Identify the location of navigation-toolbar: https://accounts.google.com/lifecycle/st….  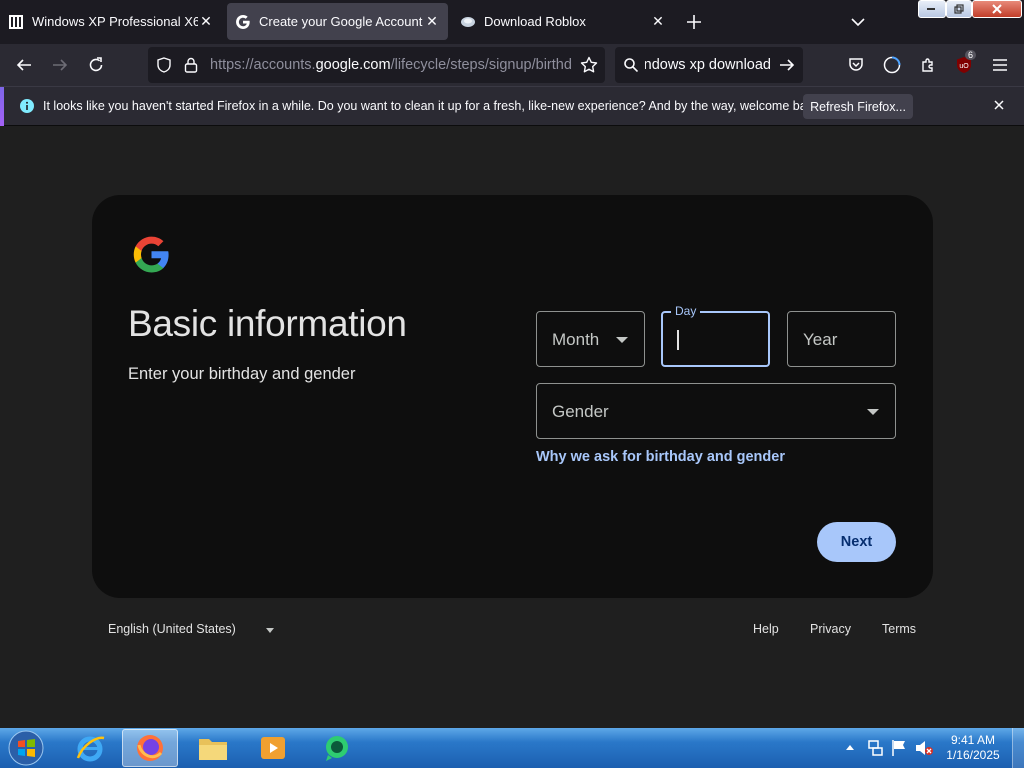
(512, 65).